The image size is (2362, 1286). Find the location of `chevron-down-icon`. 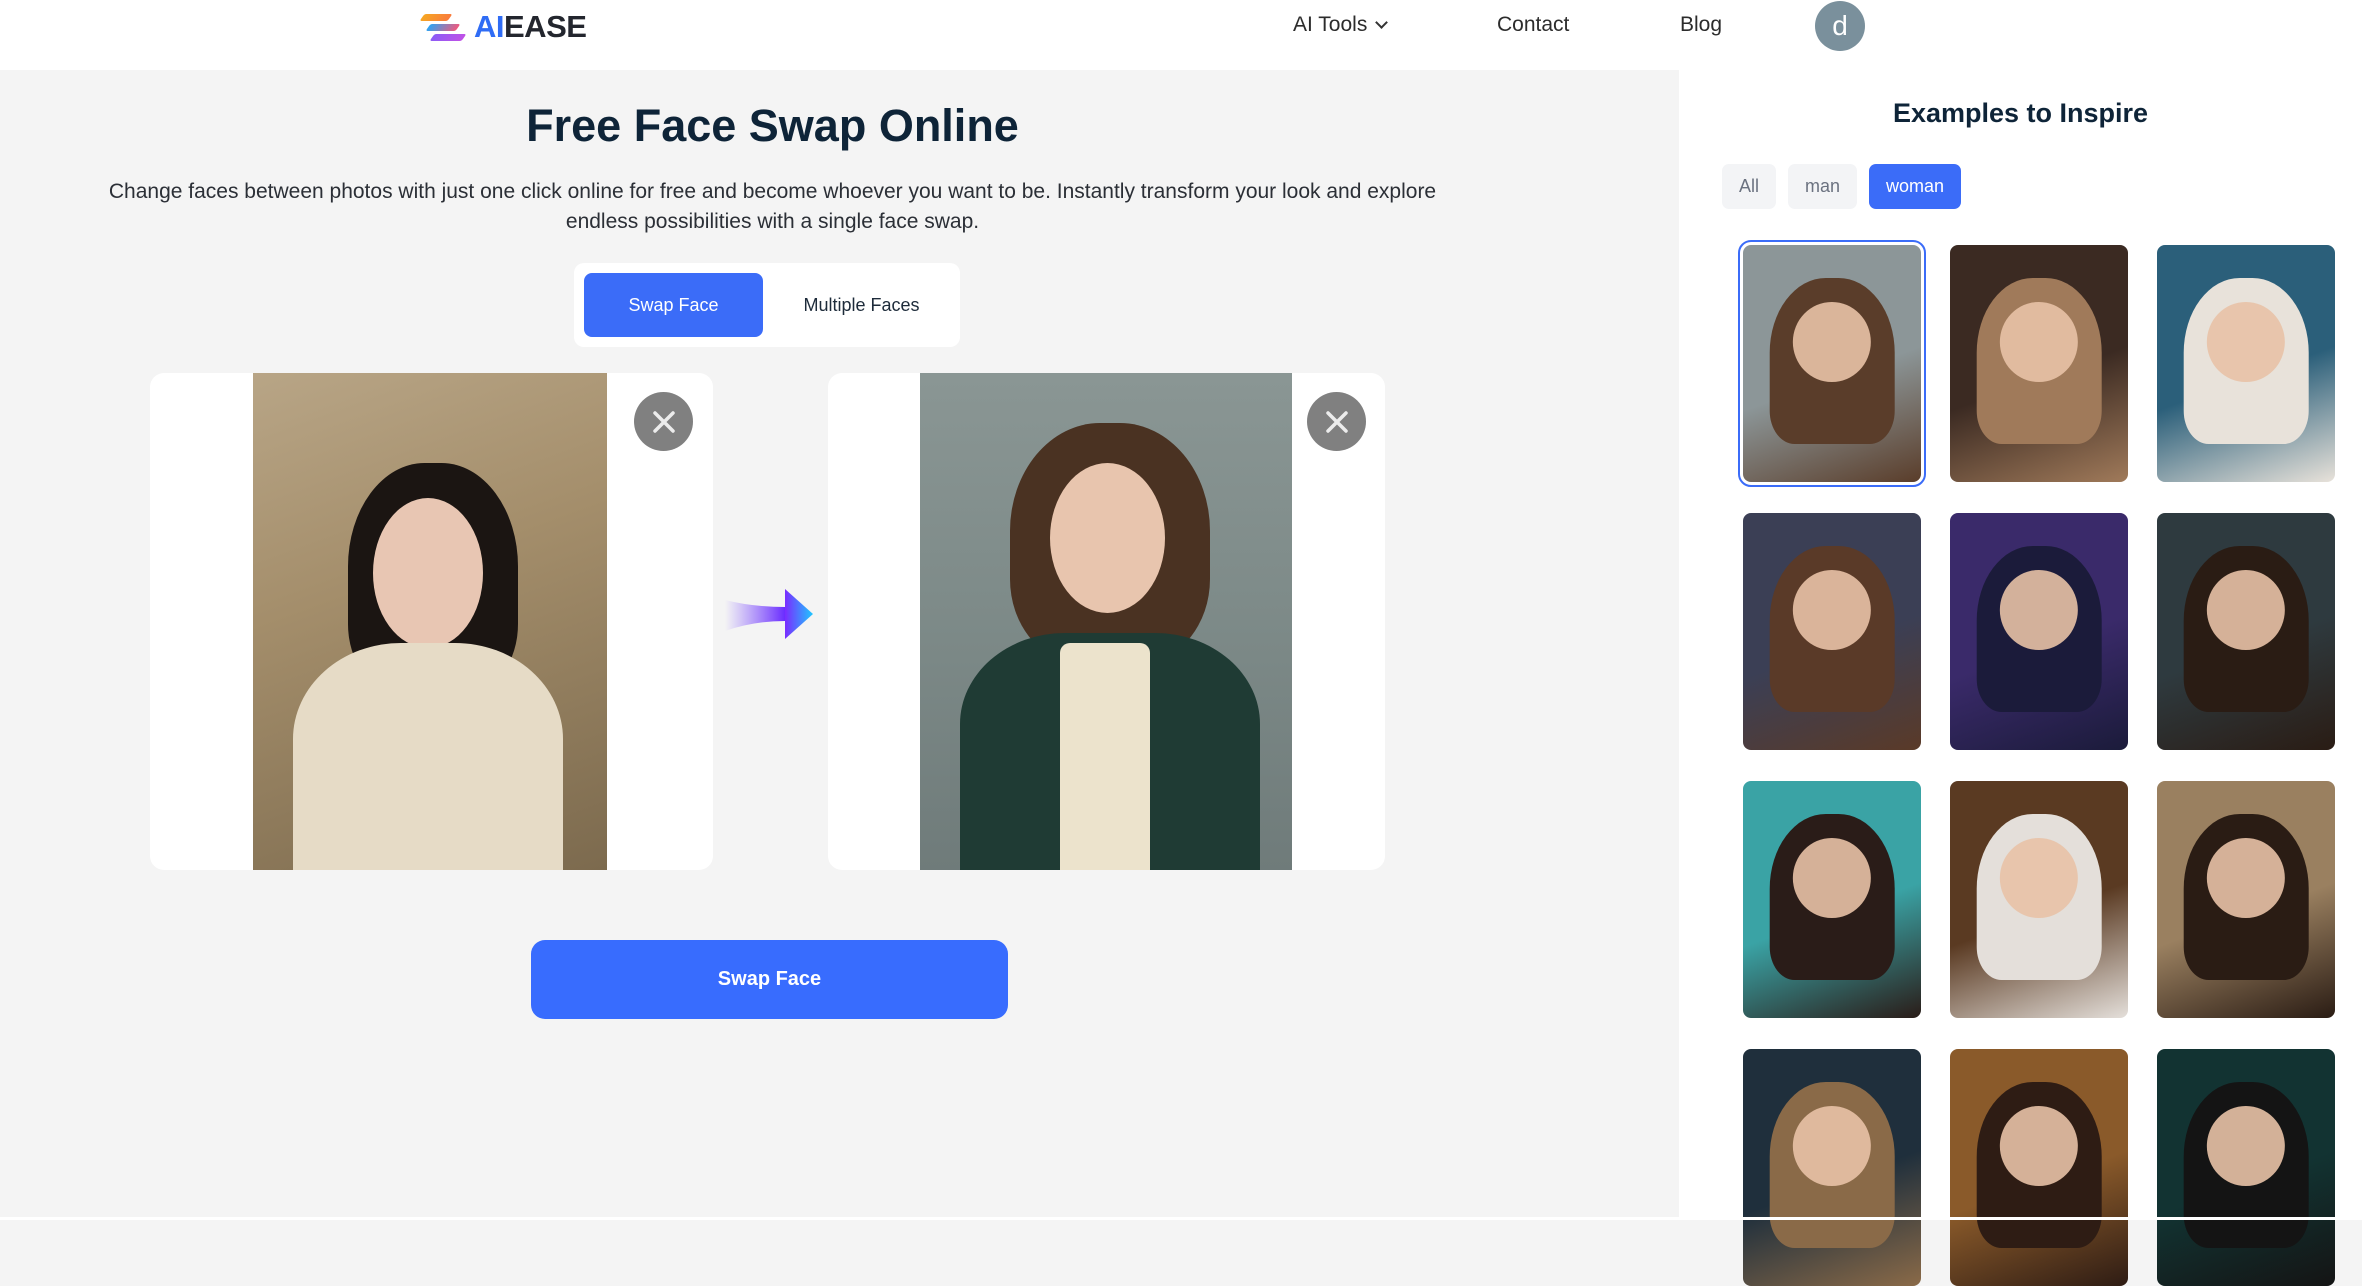

chevron-down-icon is located at coordinates (1382, 22).